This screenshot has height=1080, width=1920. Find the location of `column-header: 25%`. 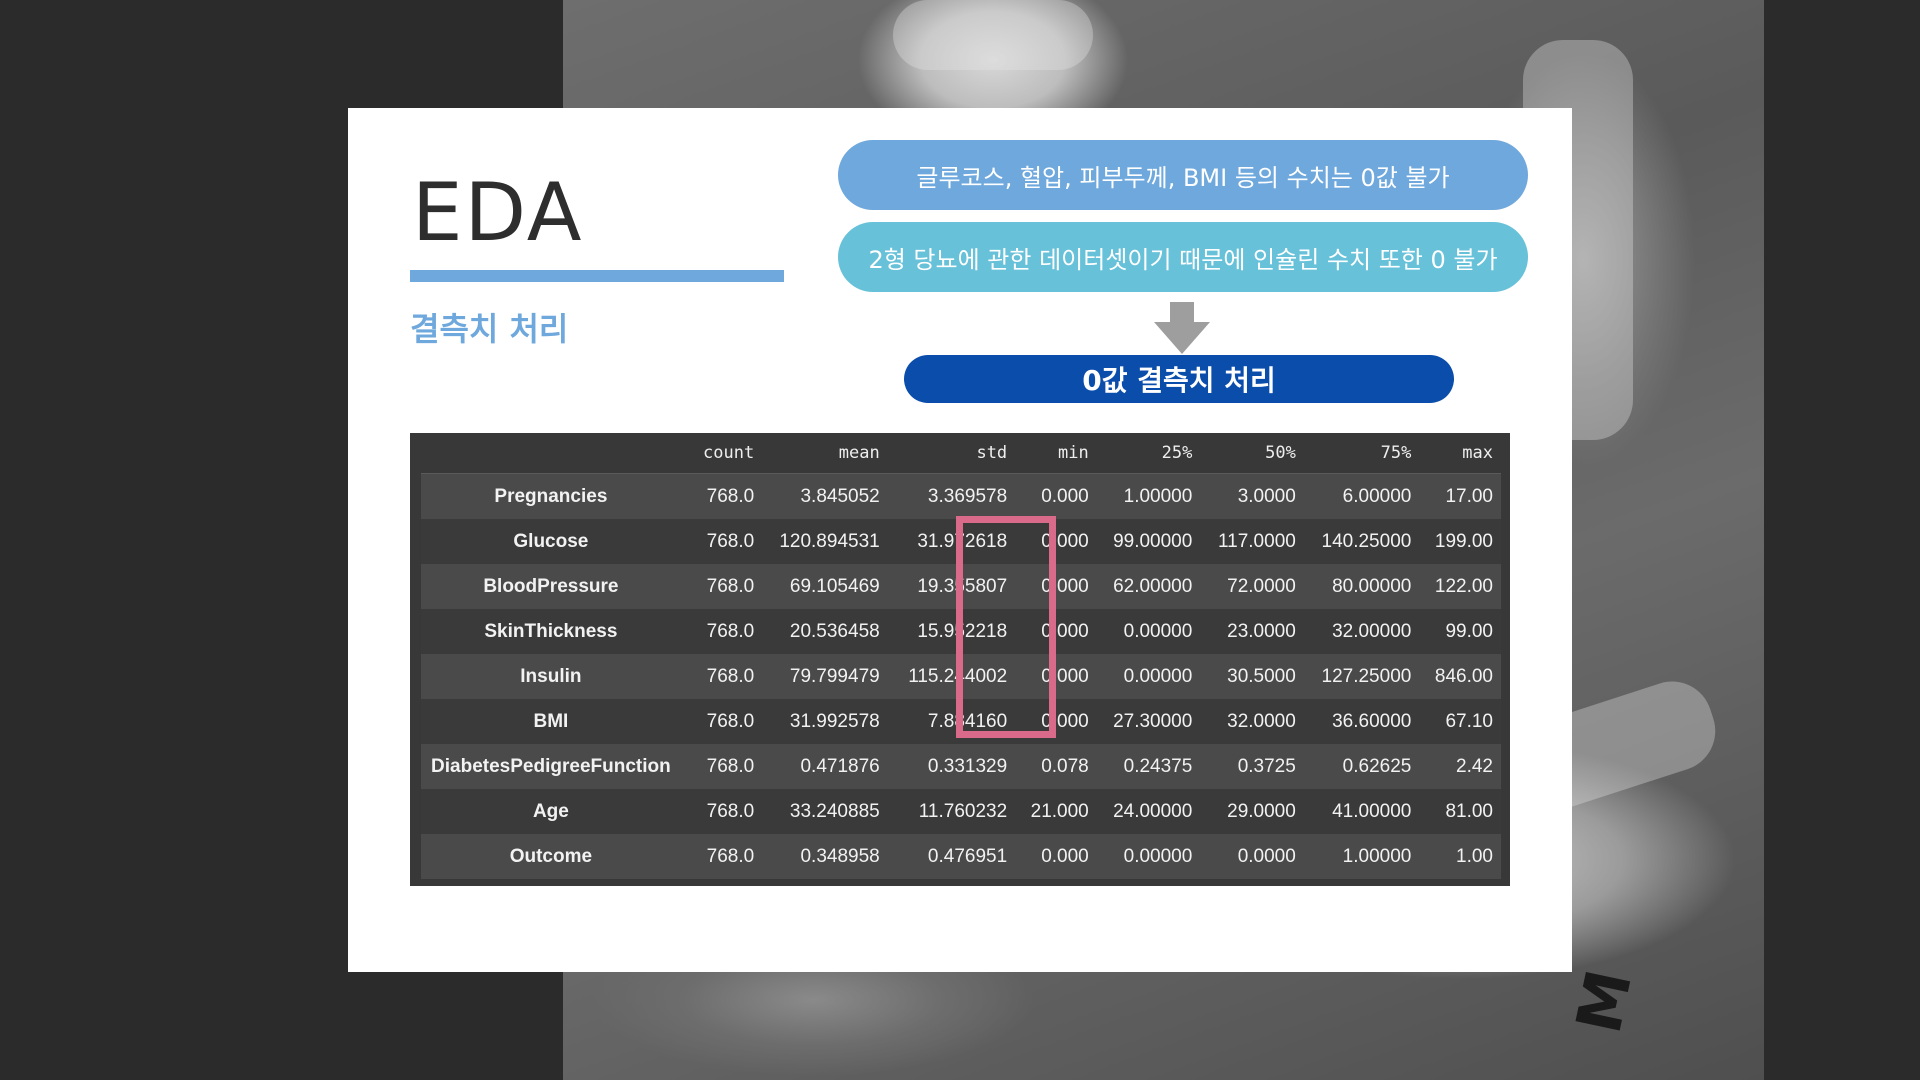

column-header: 25% is located at coordinates (1148, 453).